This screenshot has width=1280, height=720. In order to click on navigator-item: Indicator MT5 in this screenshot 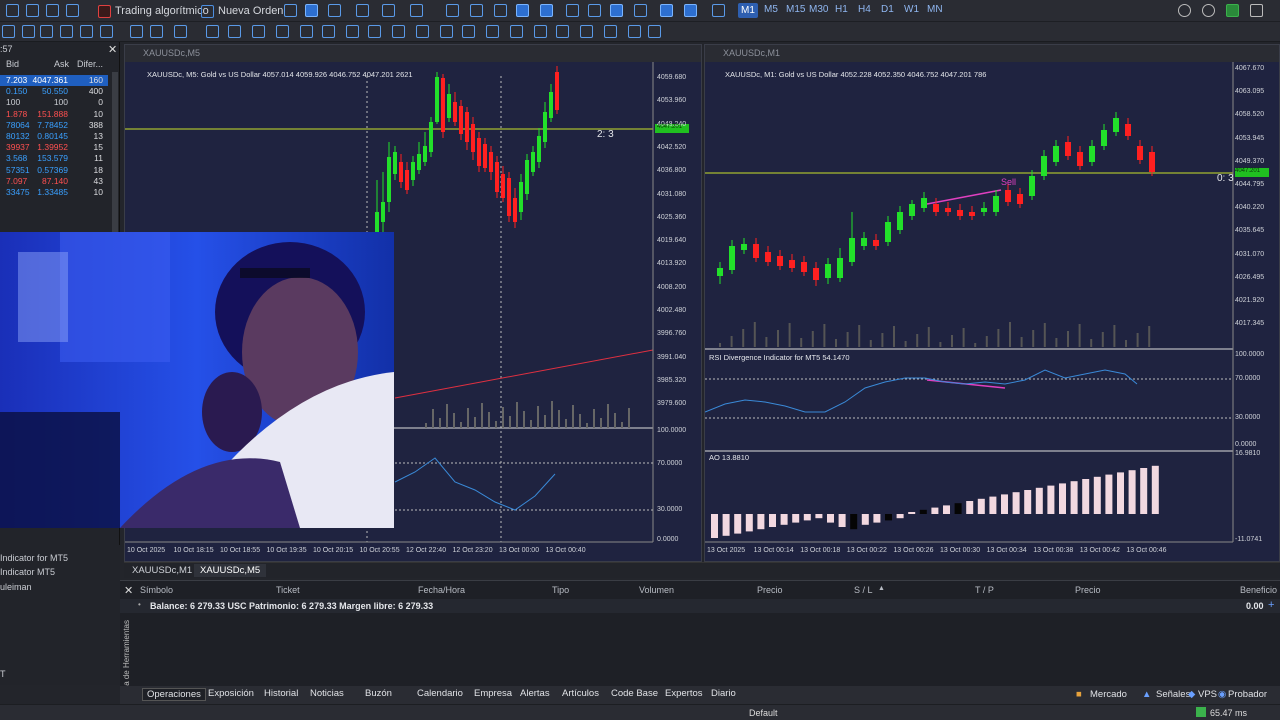, I will do `click(27, 572)`.